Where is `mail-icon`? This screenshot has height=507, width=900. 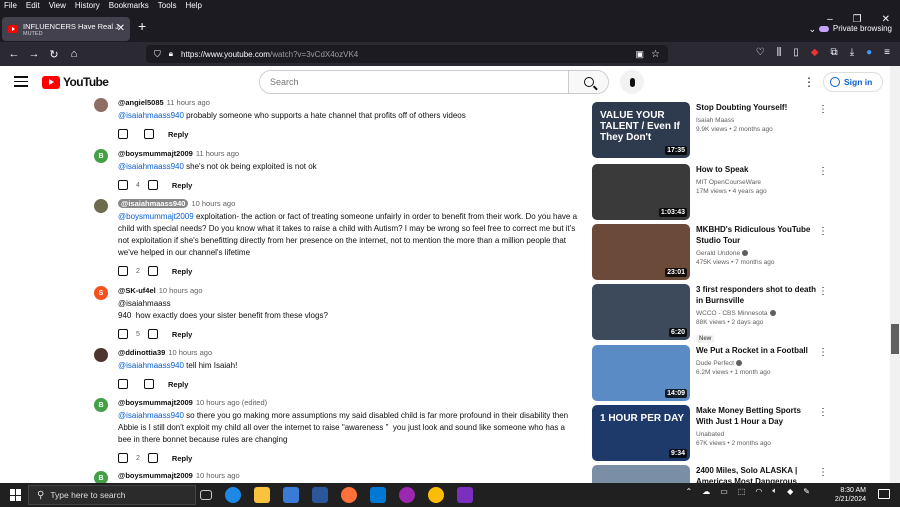
mail-icon is located at coordinates (378, 495).